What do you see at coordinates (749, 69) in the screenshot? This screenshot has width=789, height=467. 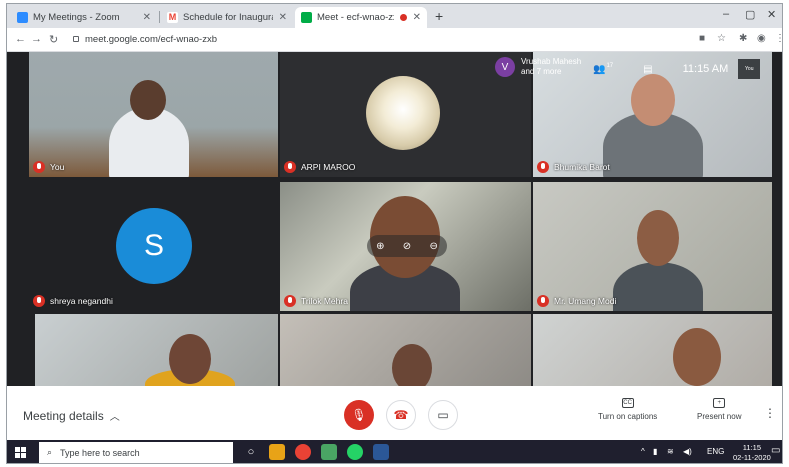 I see `self-view-thumbnail: You` at bounding box center [749, 69].